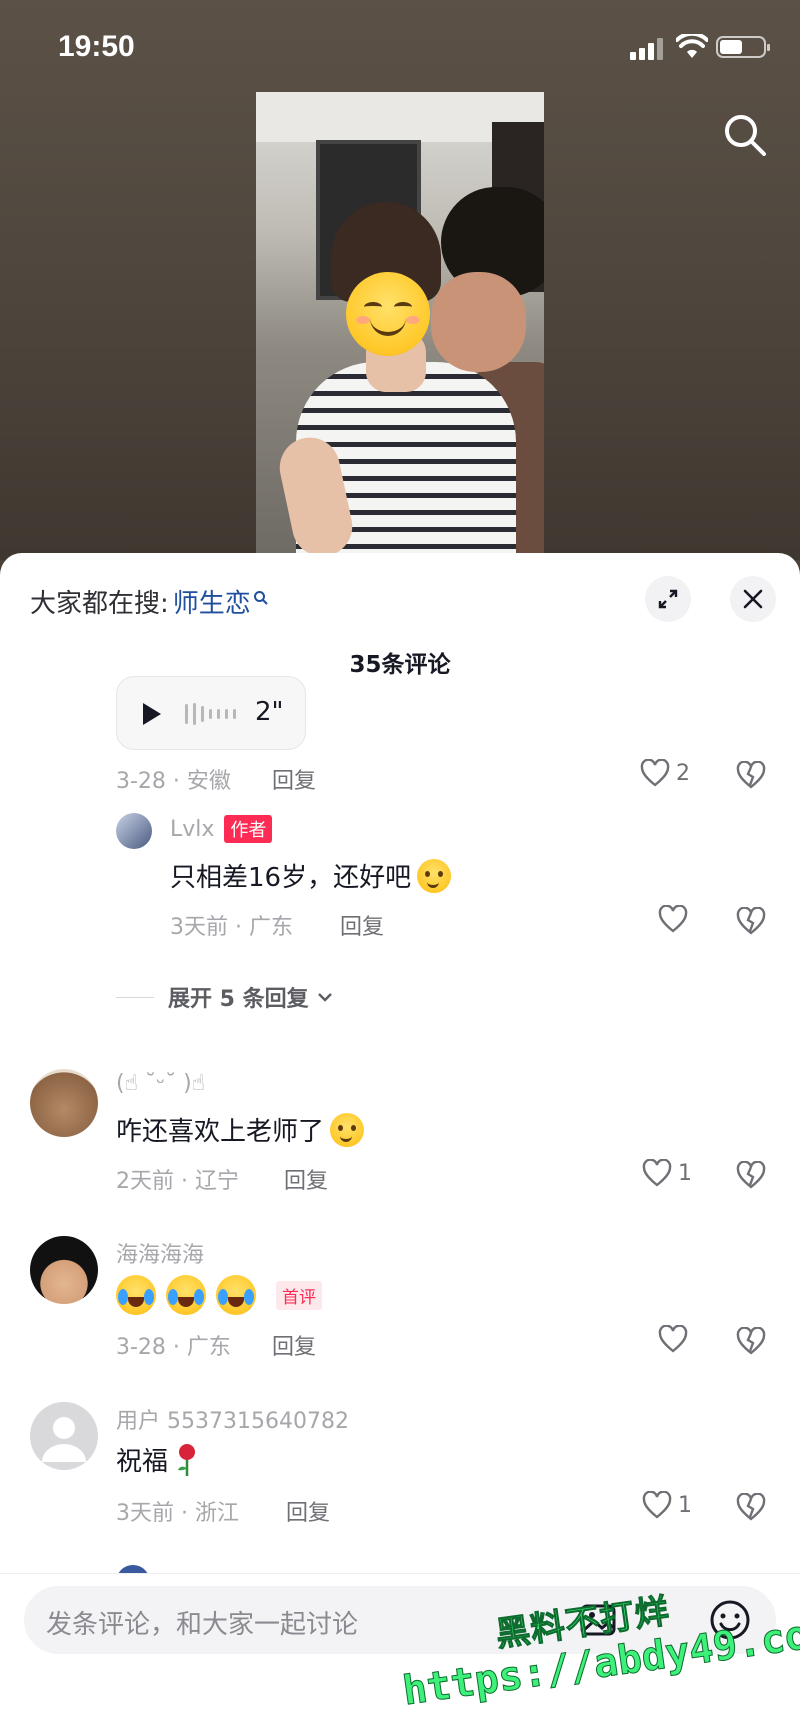 The image size is (800, 1731). I want to click on comment-count-title: 35条评论, so click(400, 665).